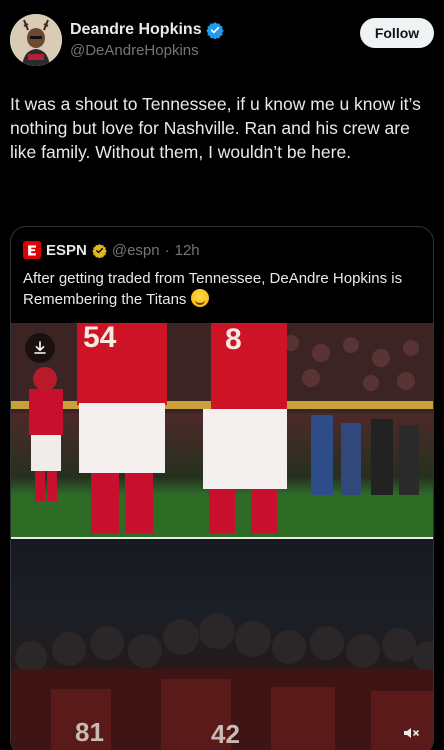  What do you see at coordinates (136, 250) in the screenshot?
I see `quoted-author-handle: @espn` at bounding box center [136, 250].